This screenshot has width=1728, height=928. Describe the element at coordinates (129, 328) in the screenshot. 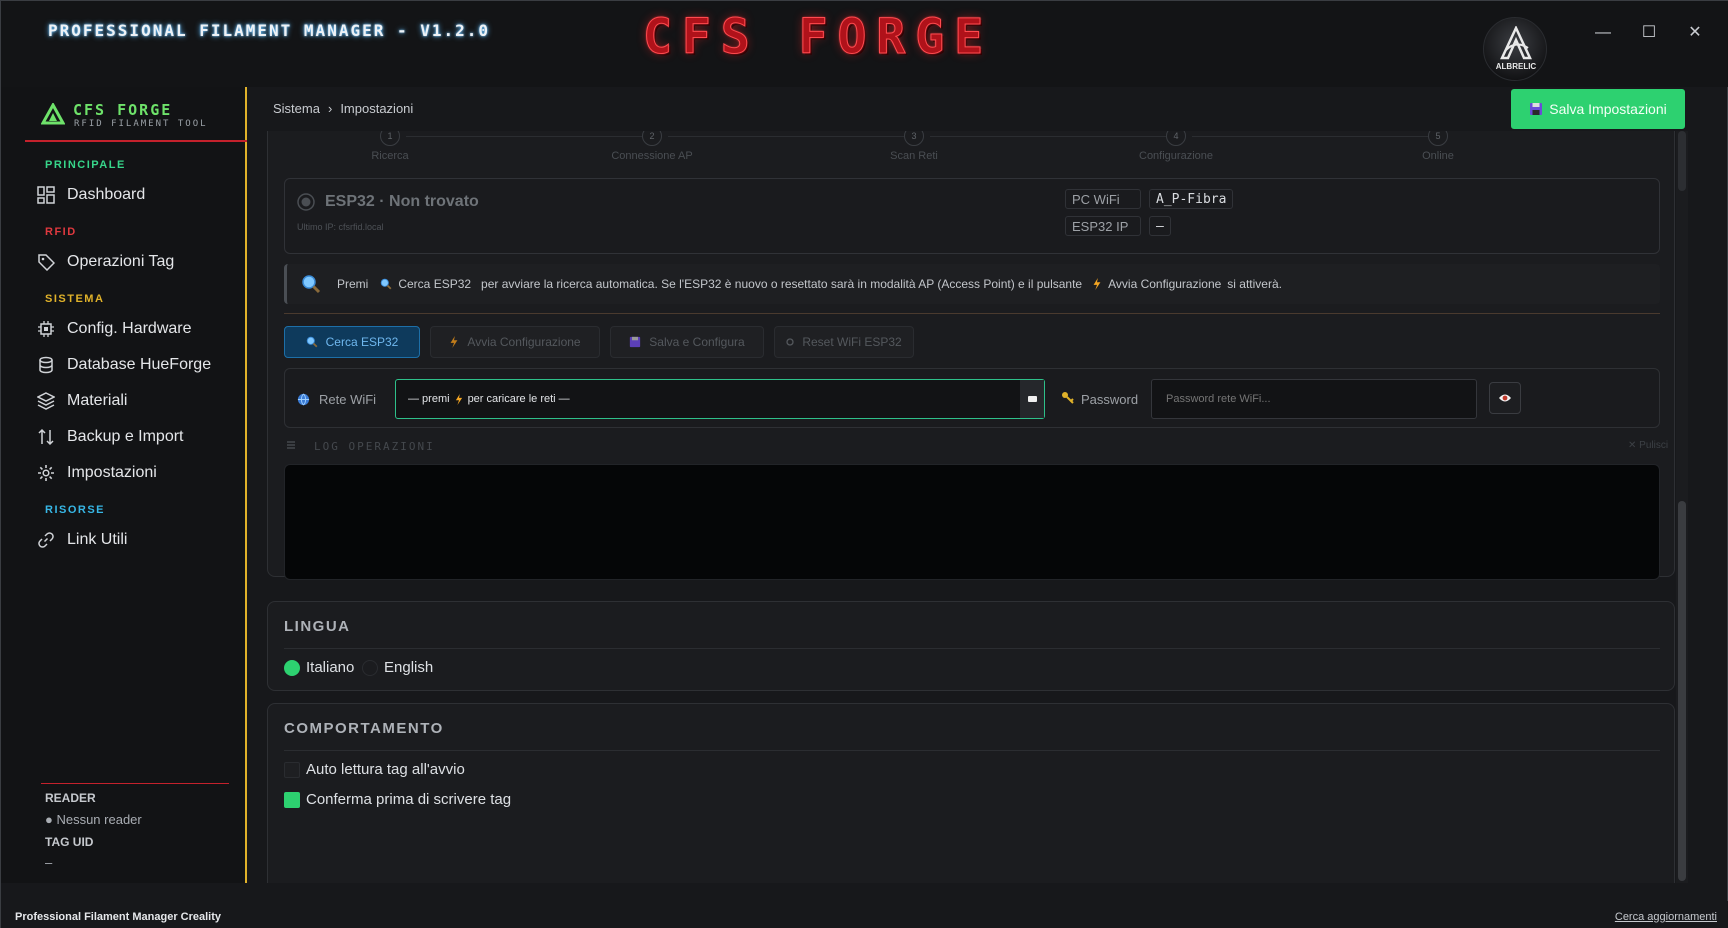

I see `sidebar-item-label: Config. Hardware` at that location.